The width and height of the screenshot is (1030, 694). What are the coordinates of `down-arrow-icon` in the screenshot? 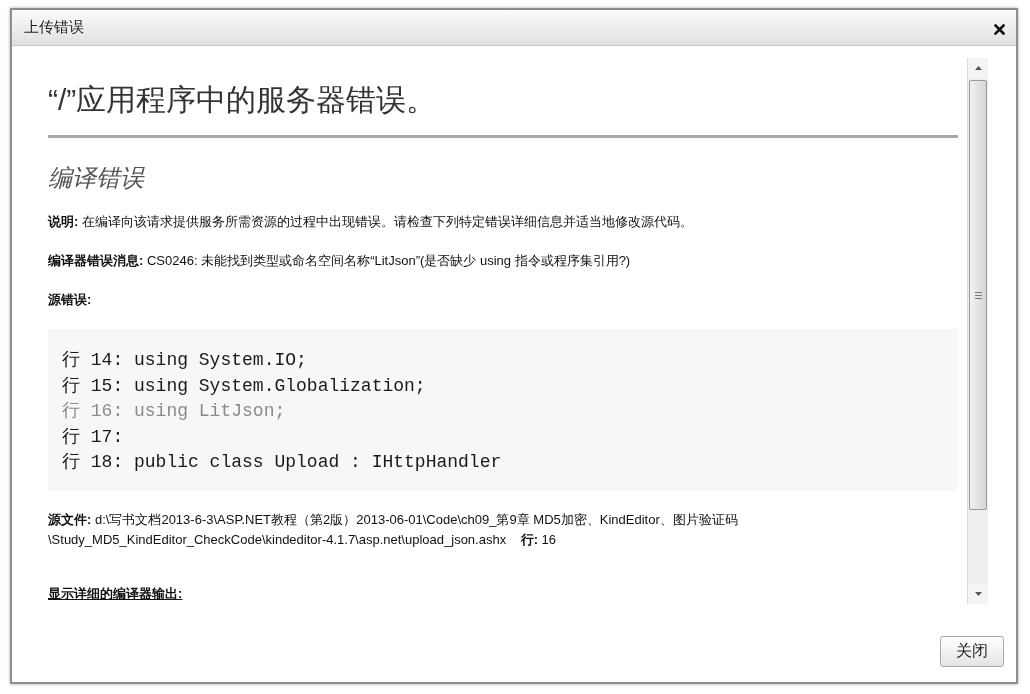 It's located at (978, 594).